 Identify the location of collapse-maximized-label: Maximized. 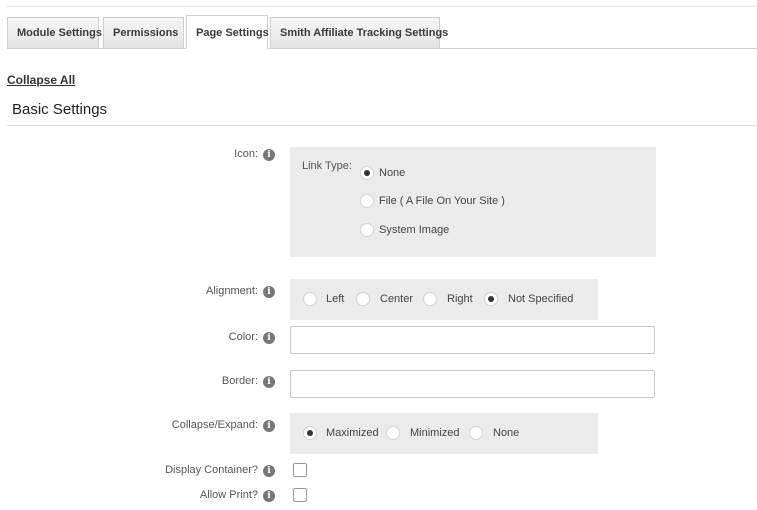
(352, 433).